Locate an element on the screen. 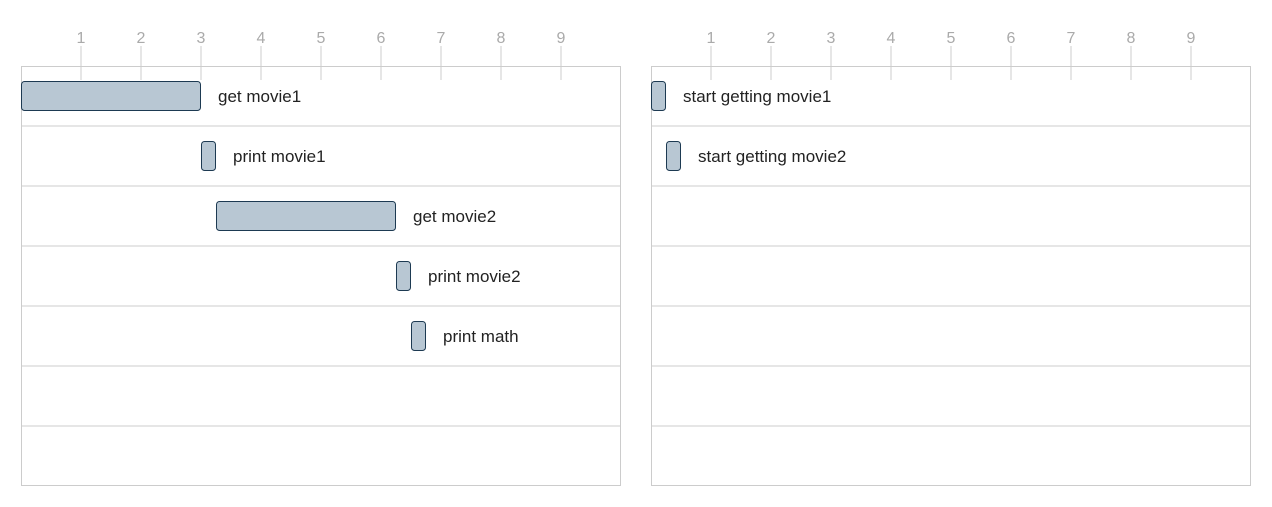  task-label: get movie2 is located at coordinates (454, 216).